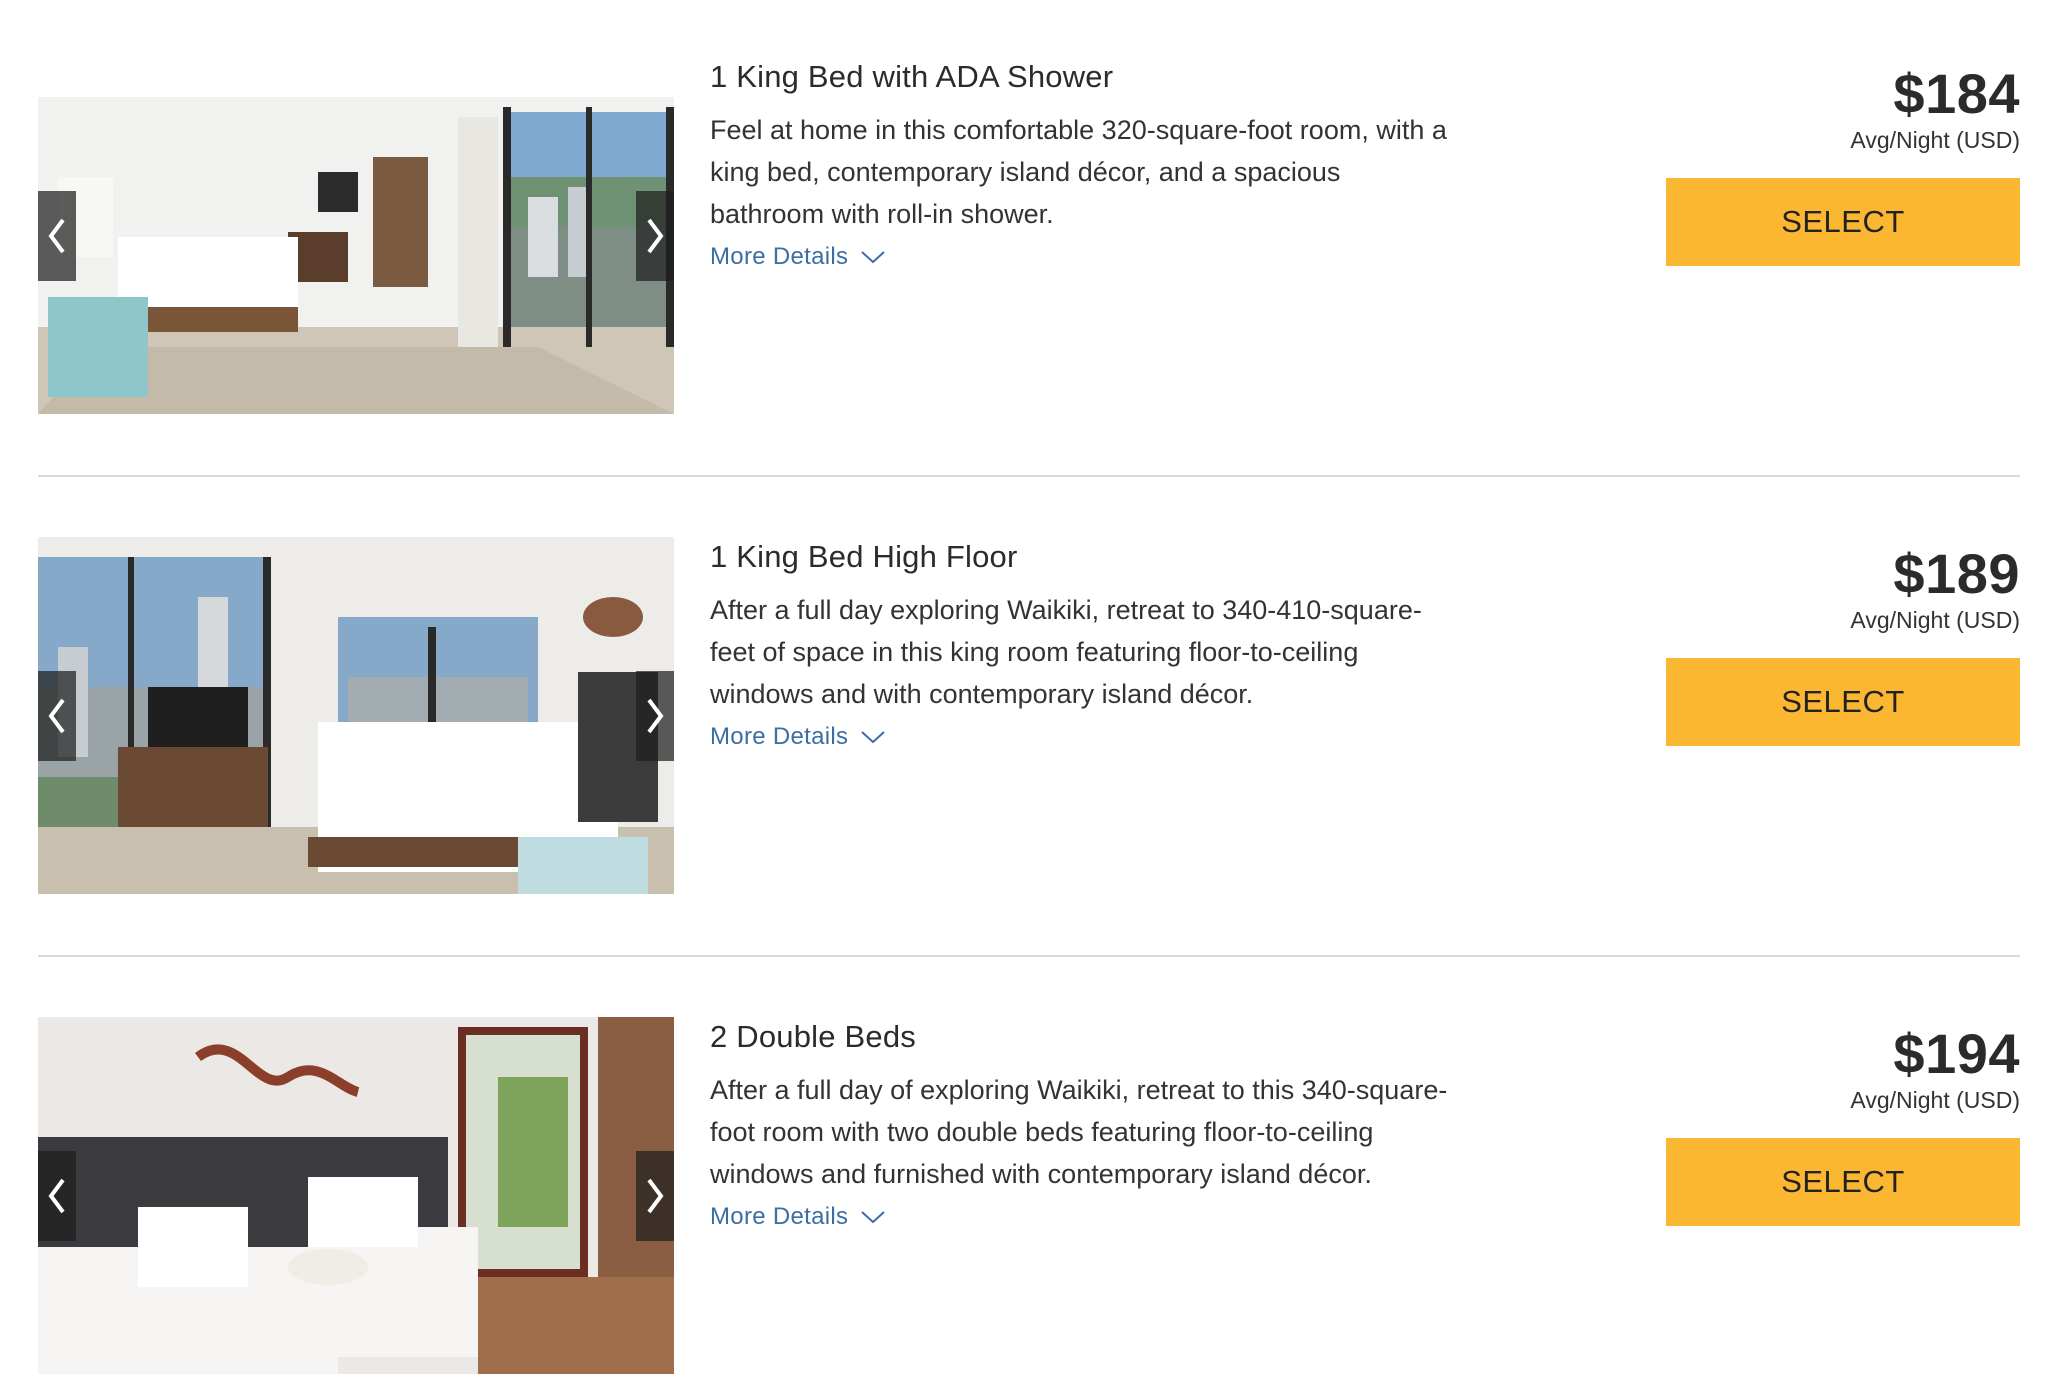 The width and height of the screenshot is (2058, 1400). Describe the element at coordinates (1840, 641) in the screenshot. I see `price-block: $189 Avg/Night (USD) SELECT` at that location.